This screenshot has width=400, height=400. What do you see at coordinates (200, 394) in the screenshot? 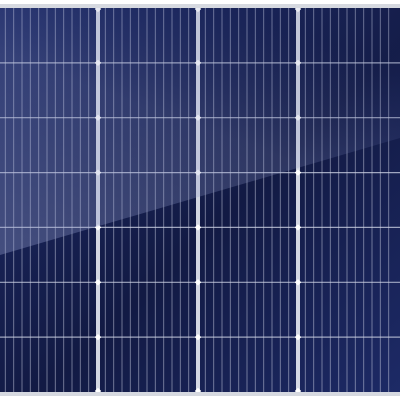
I see `frame-bottom-edge` at bounding box center [200, 394].